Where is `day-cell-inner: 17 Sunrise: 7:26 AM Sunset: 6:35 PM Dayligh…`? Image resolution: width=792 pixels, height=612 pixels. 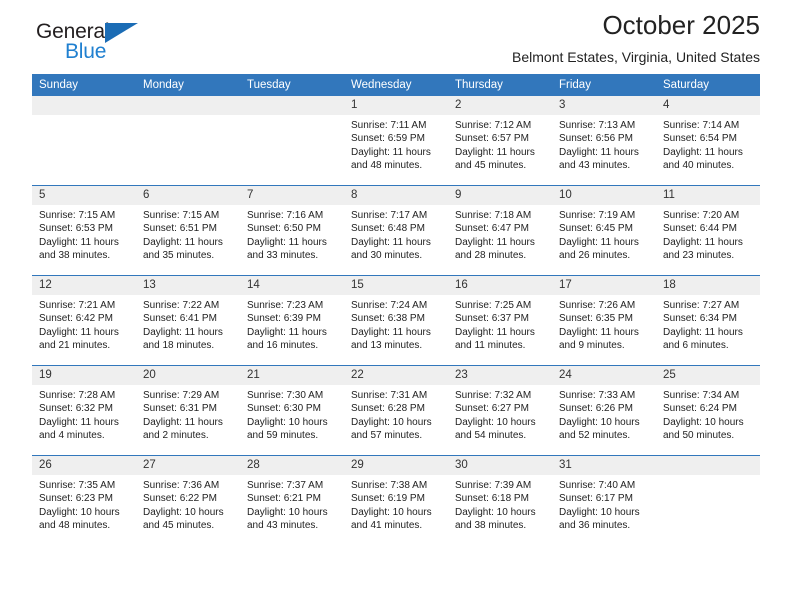 day-cell-inner: 17 Sunrise: 7:26 AM Sunset: 6:35 PM Dayligh… is located at coordinates (604, 320).